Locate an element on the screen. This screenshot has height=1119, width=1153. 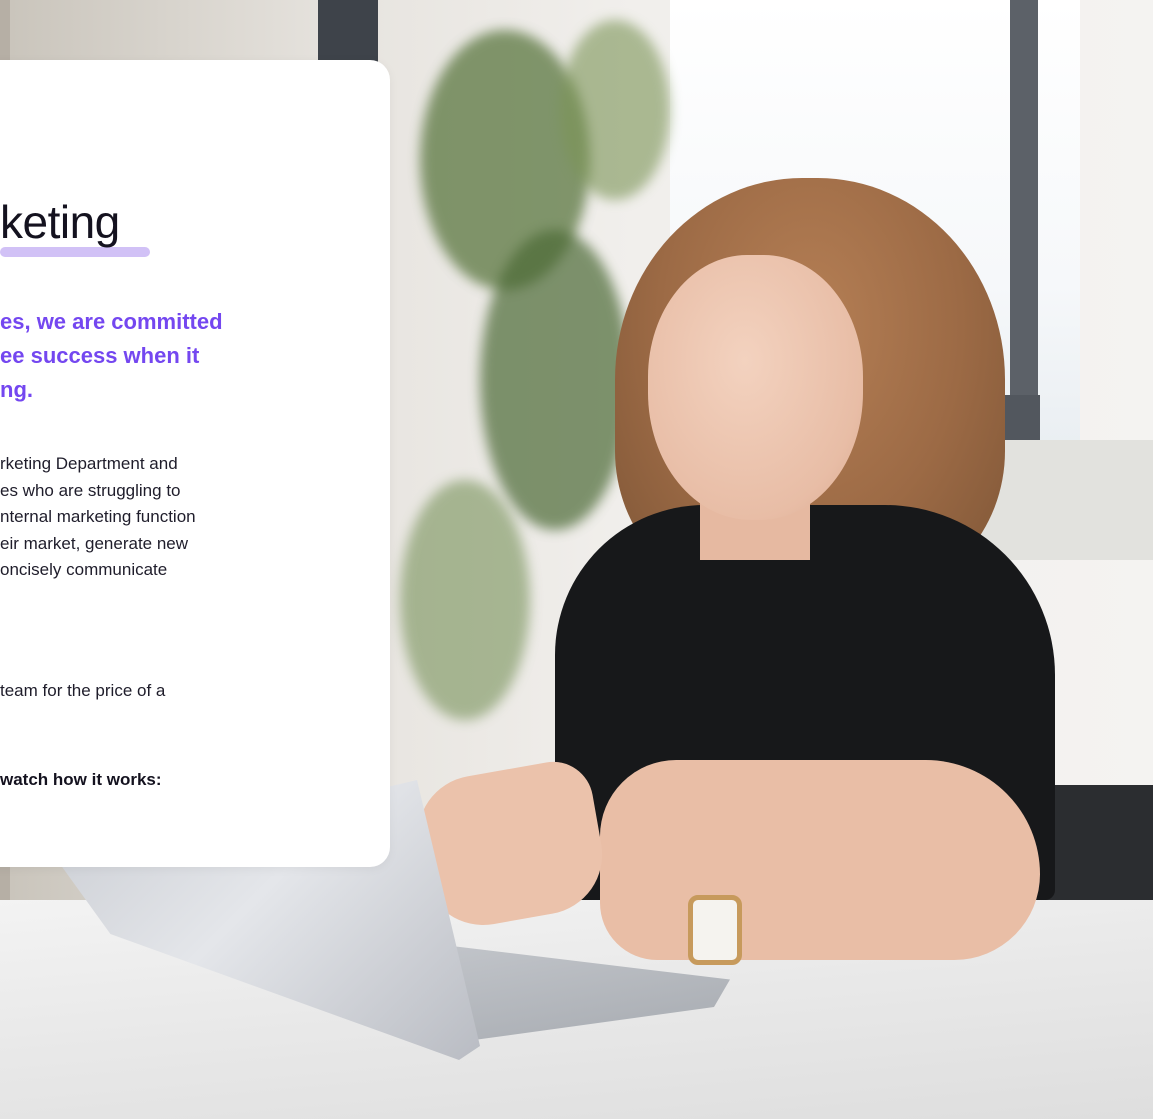
body-line: nternal marketing function is located at coordinates (98, 516).